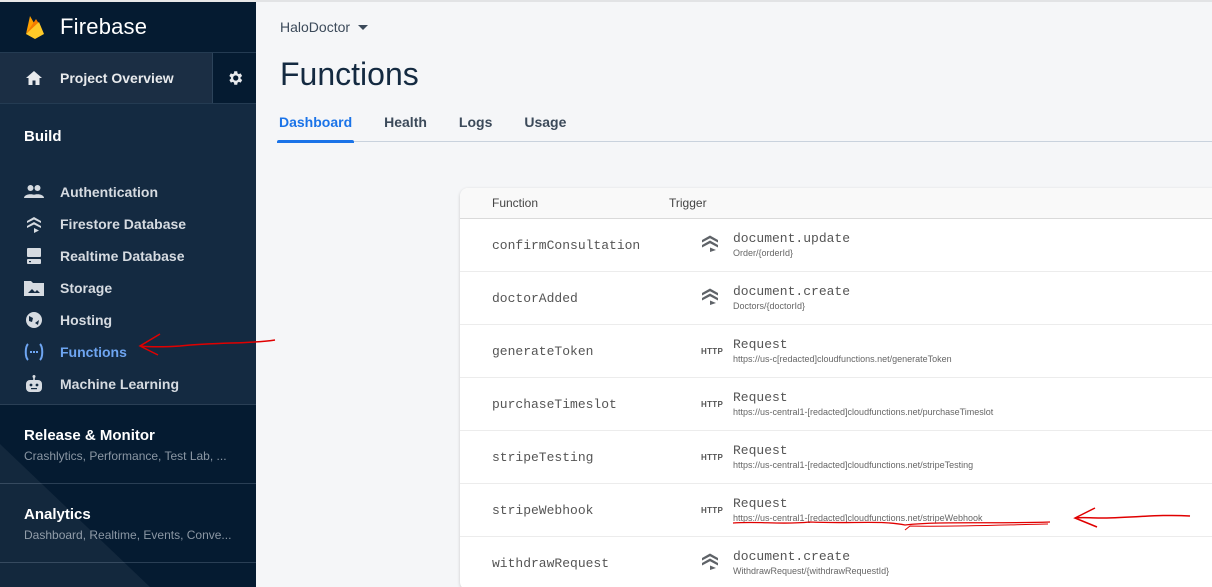 This screenshot has width=1212, height=587. What do you see at coordinates (315, 27) in the screenshot?
I see `project-name: HaloDoctor` at bounding box center [315, 27].